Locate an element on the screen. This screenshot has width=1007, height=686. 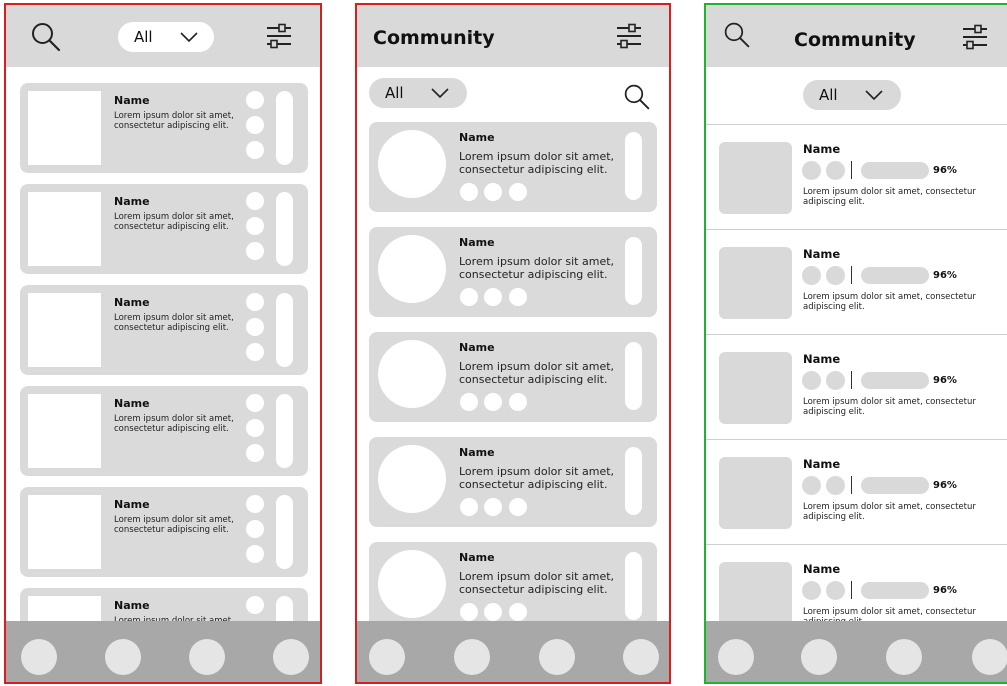
progress-percent: 96% is located at coordinates (945, 170).